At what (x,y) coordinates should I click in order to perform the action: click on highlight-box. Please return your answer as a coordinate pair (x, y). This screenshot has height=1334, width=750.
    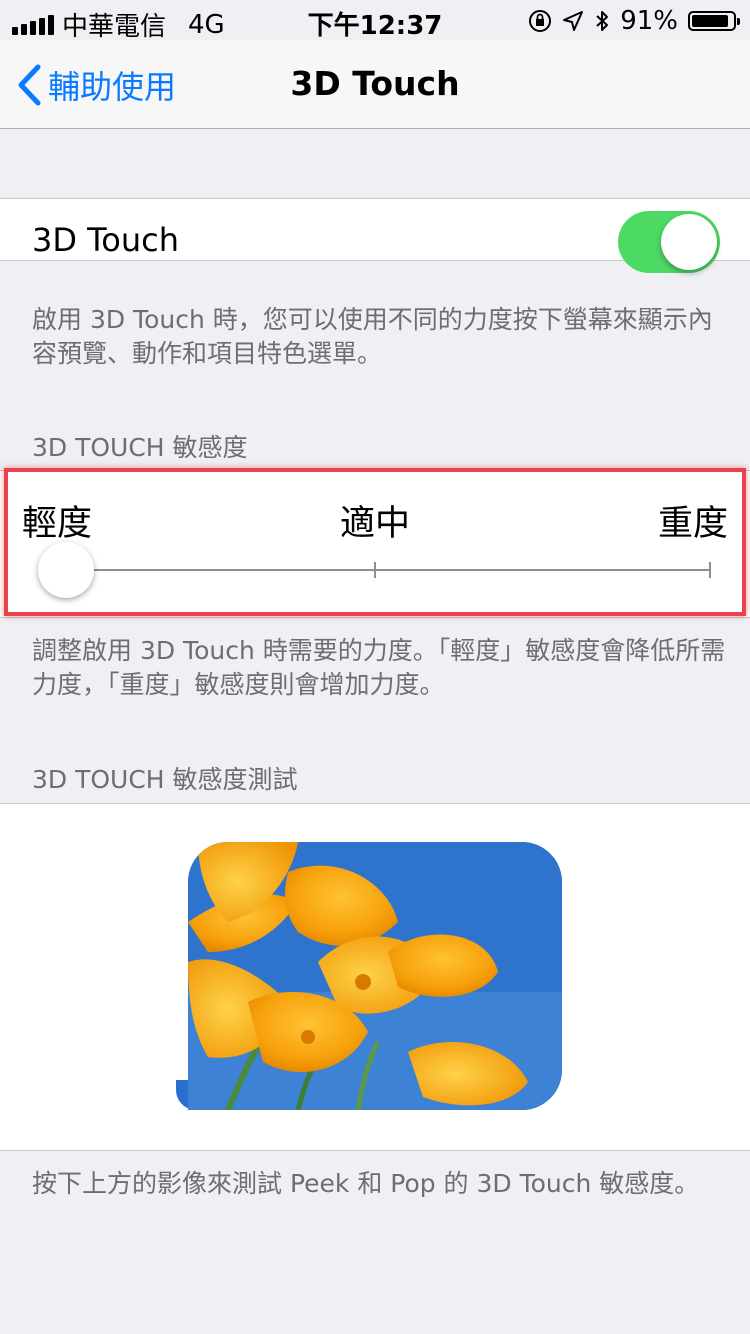
    Looking at the image, I should click on (375, 542).